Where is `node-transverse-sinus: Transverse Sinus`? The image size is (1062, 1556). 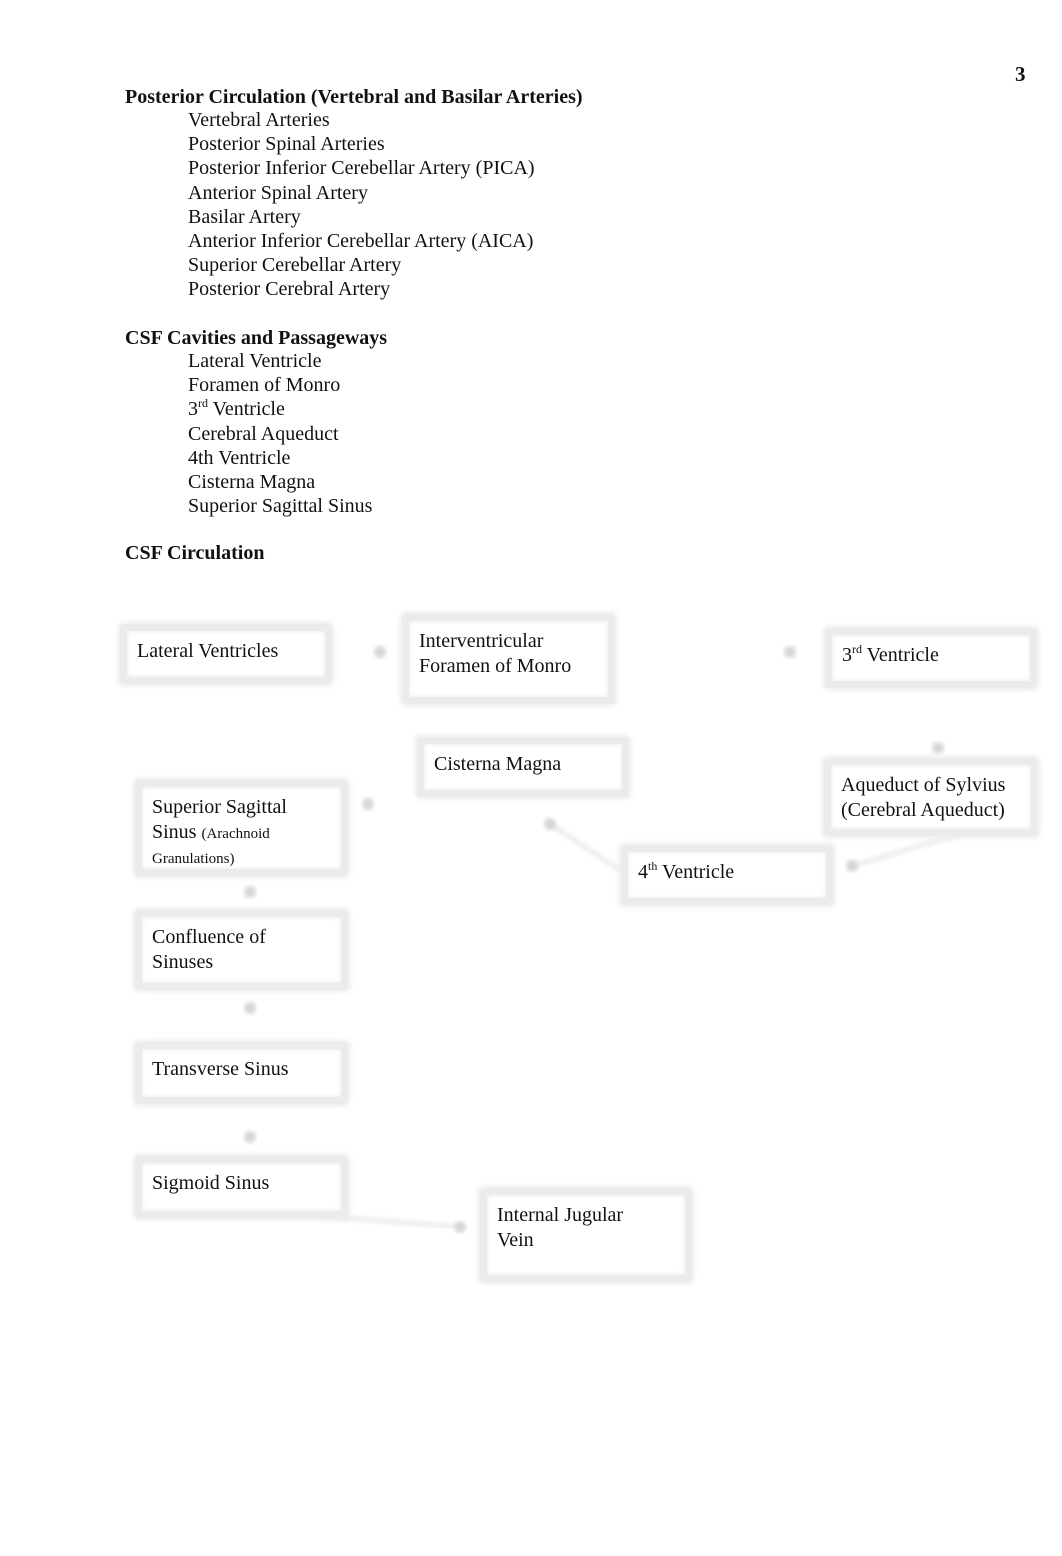 node-transverse-sinus: Transverse Sinus is located at coordinates (241, 1073).